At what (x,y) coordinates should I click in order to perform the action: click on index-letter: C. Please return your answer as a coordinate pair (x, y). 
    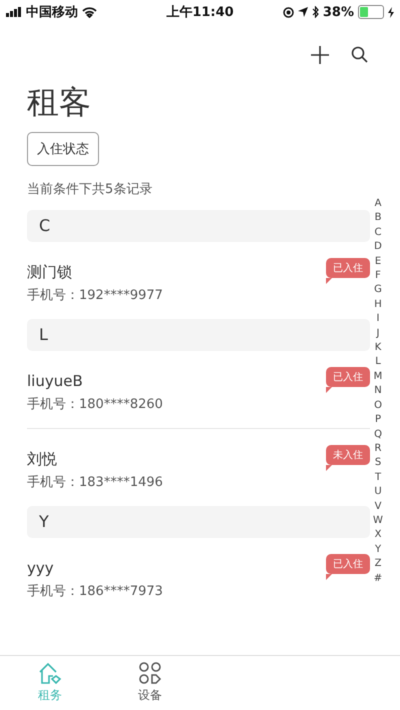
    Looking at the image, I should click on (378, 233).